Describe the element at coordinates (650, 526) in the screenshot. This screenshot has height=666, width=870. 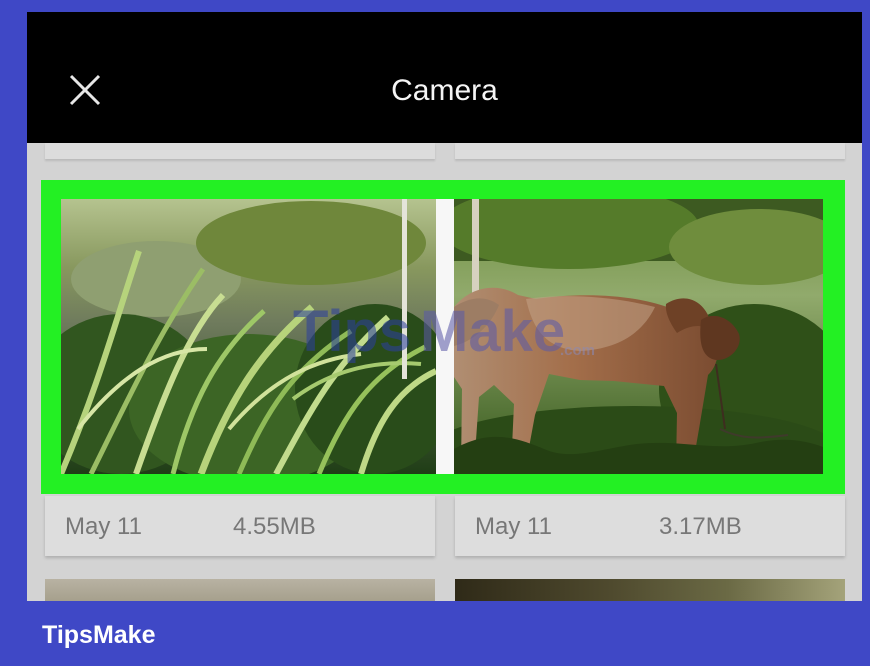
I see `photo-details-card: May 11 3.17MB` at that location.